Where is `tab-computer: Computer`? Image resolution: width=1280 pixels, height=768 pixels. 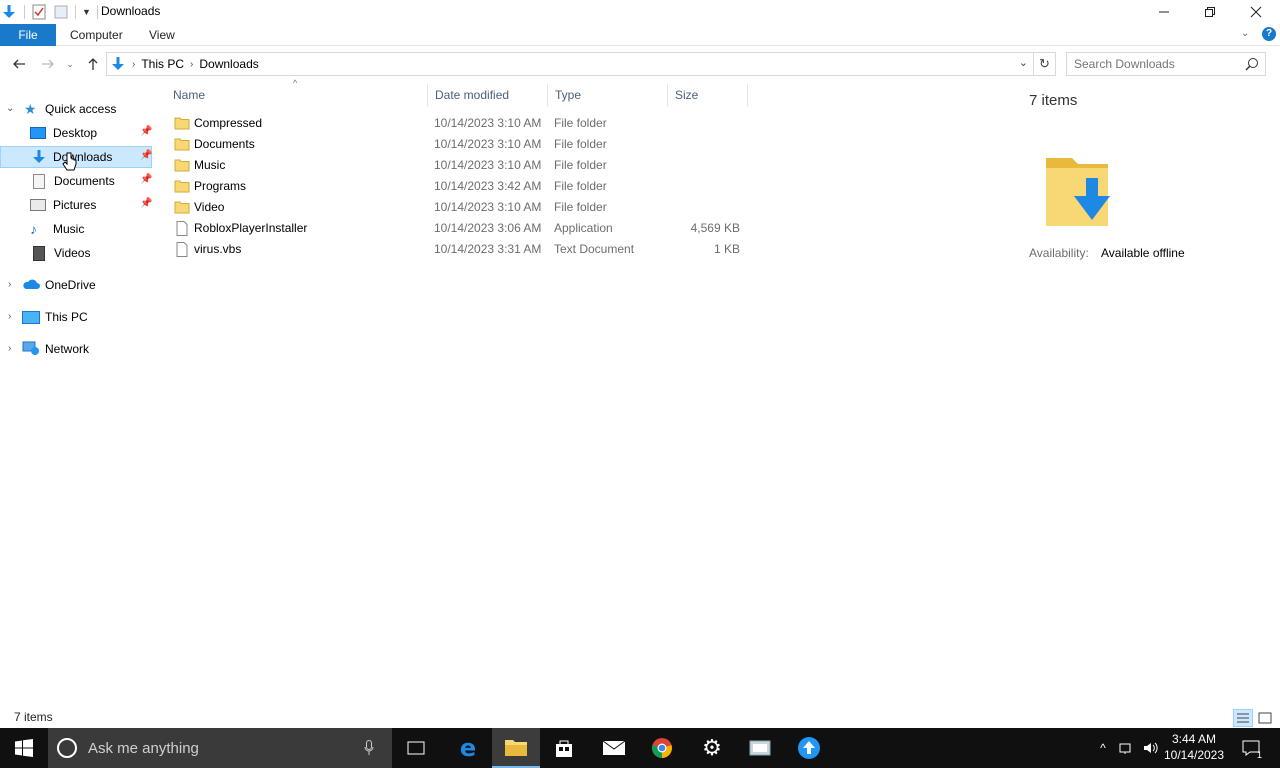
tab-computer: Computer is located at coordinates (96, 35).